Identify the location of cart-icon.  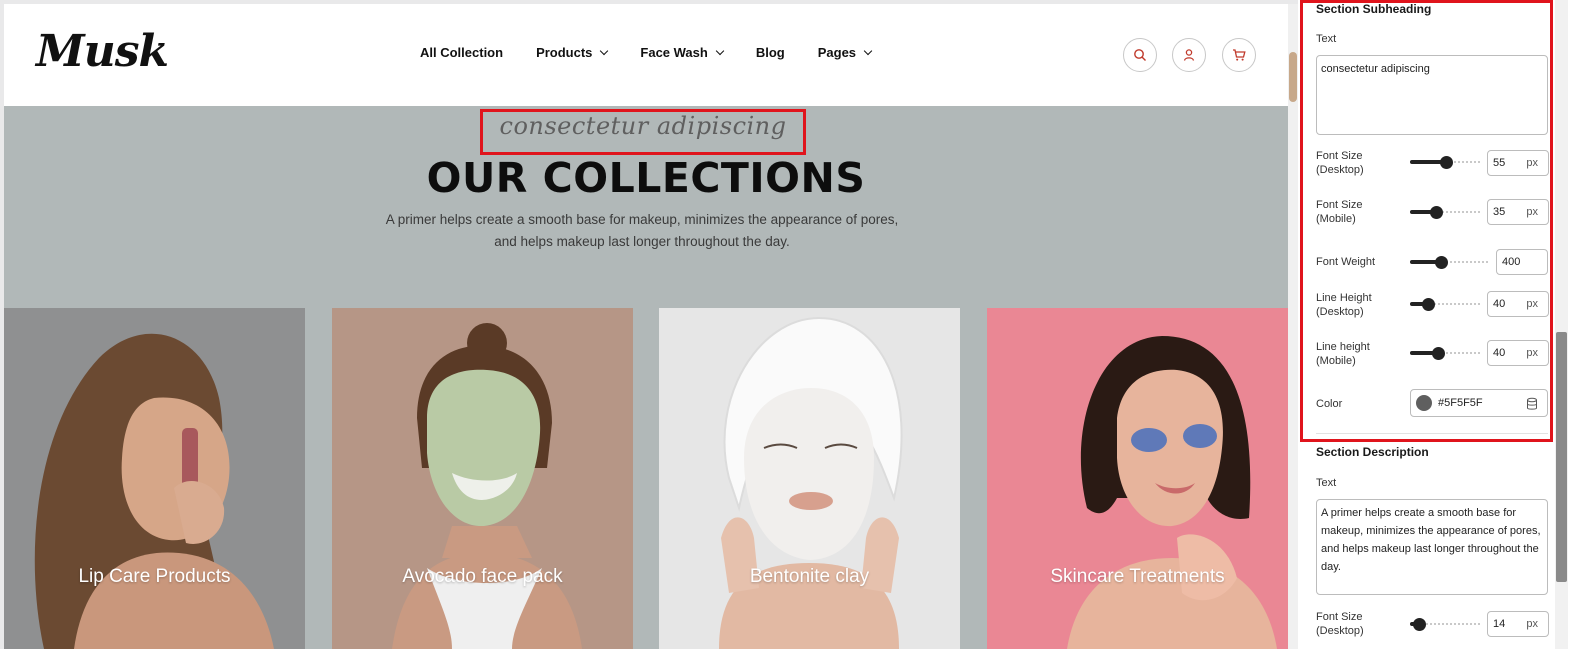
(1239, 55).